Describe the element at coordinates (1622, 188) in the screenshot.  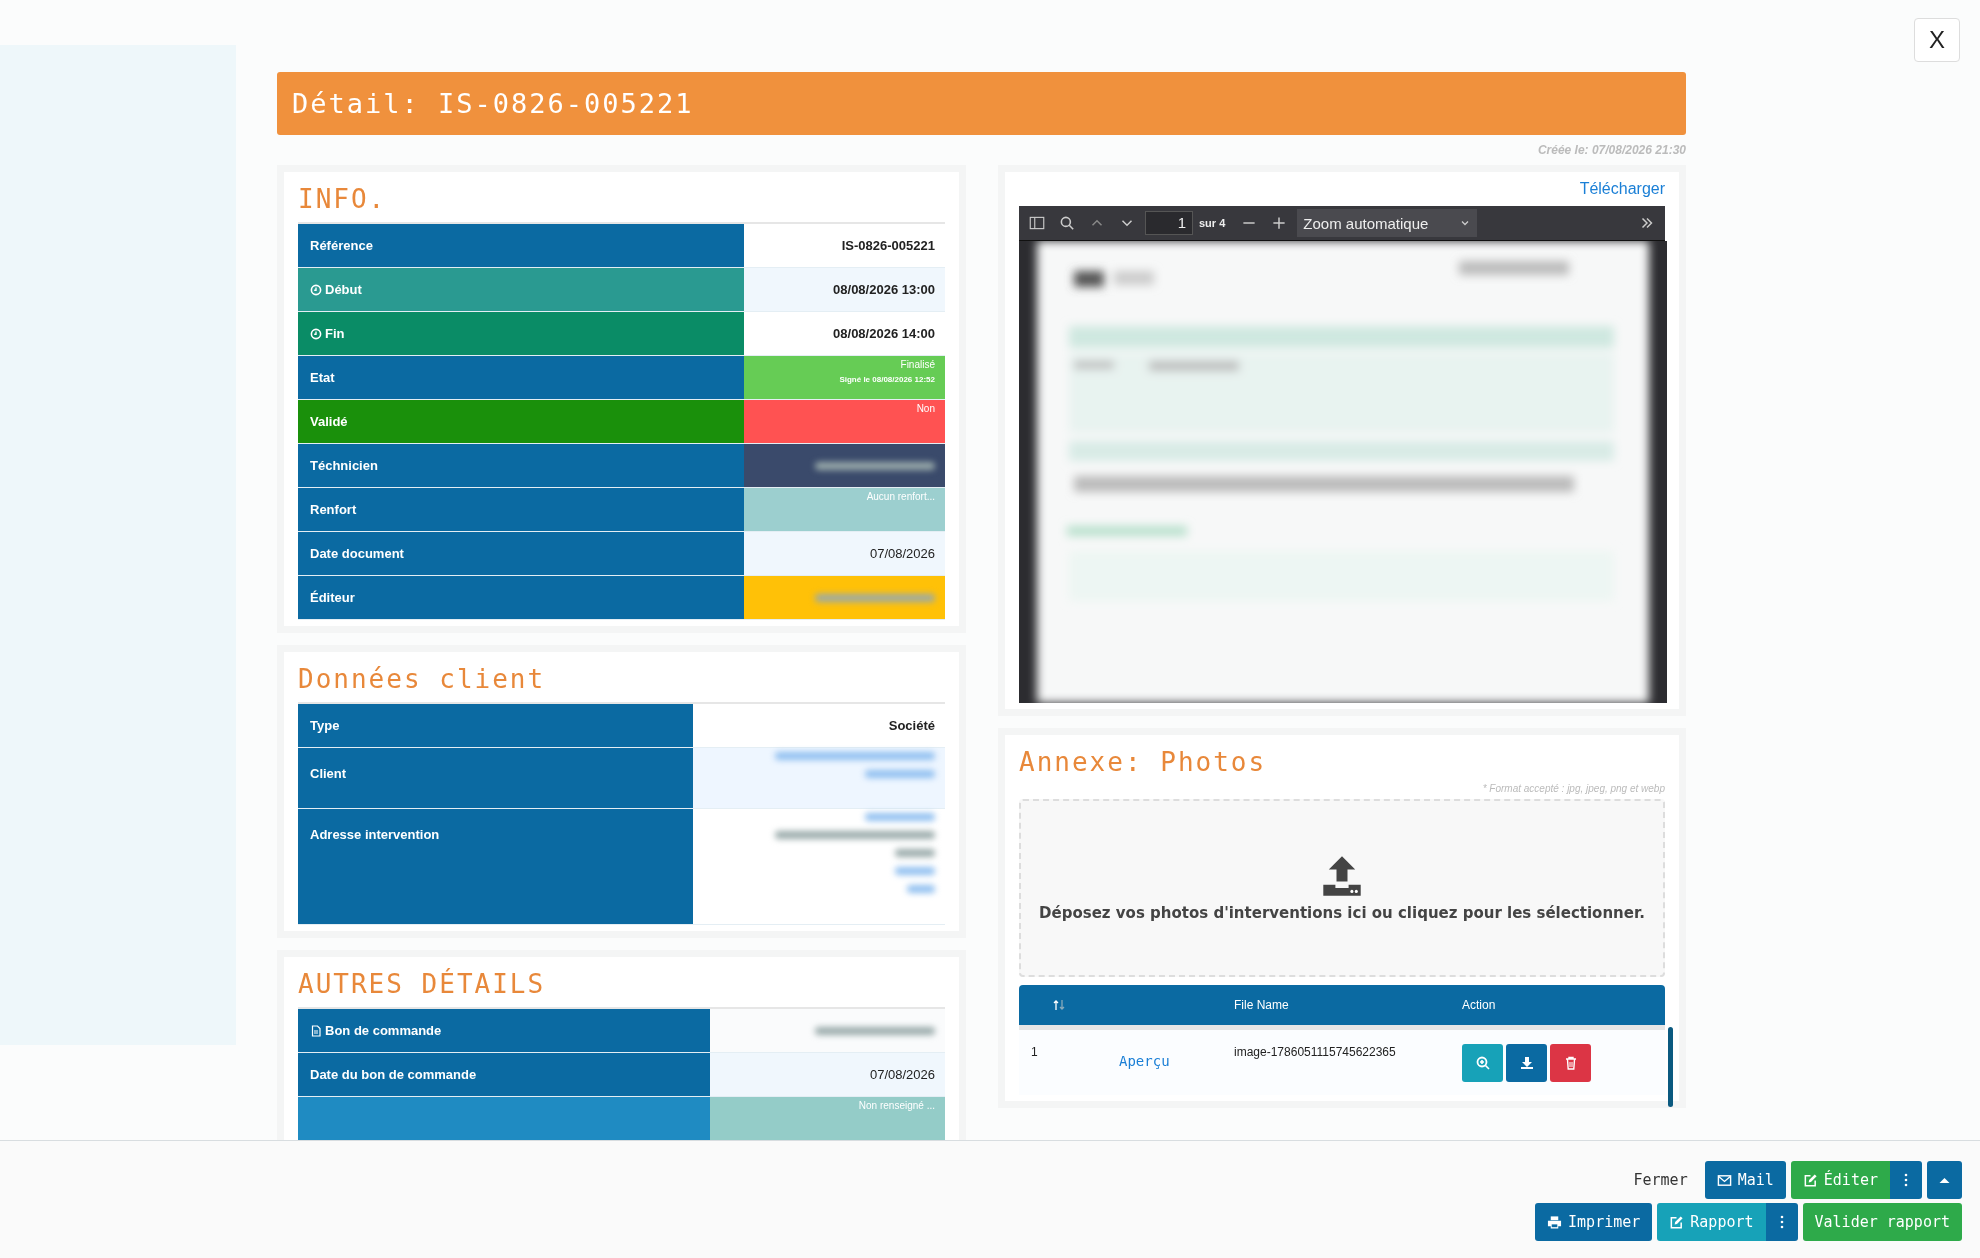
I see `download-link: Télécharger` at that location.